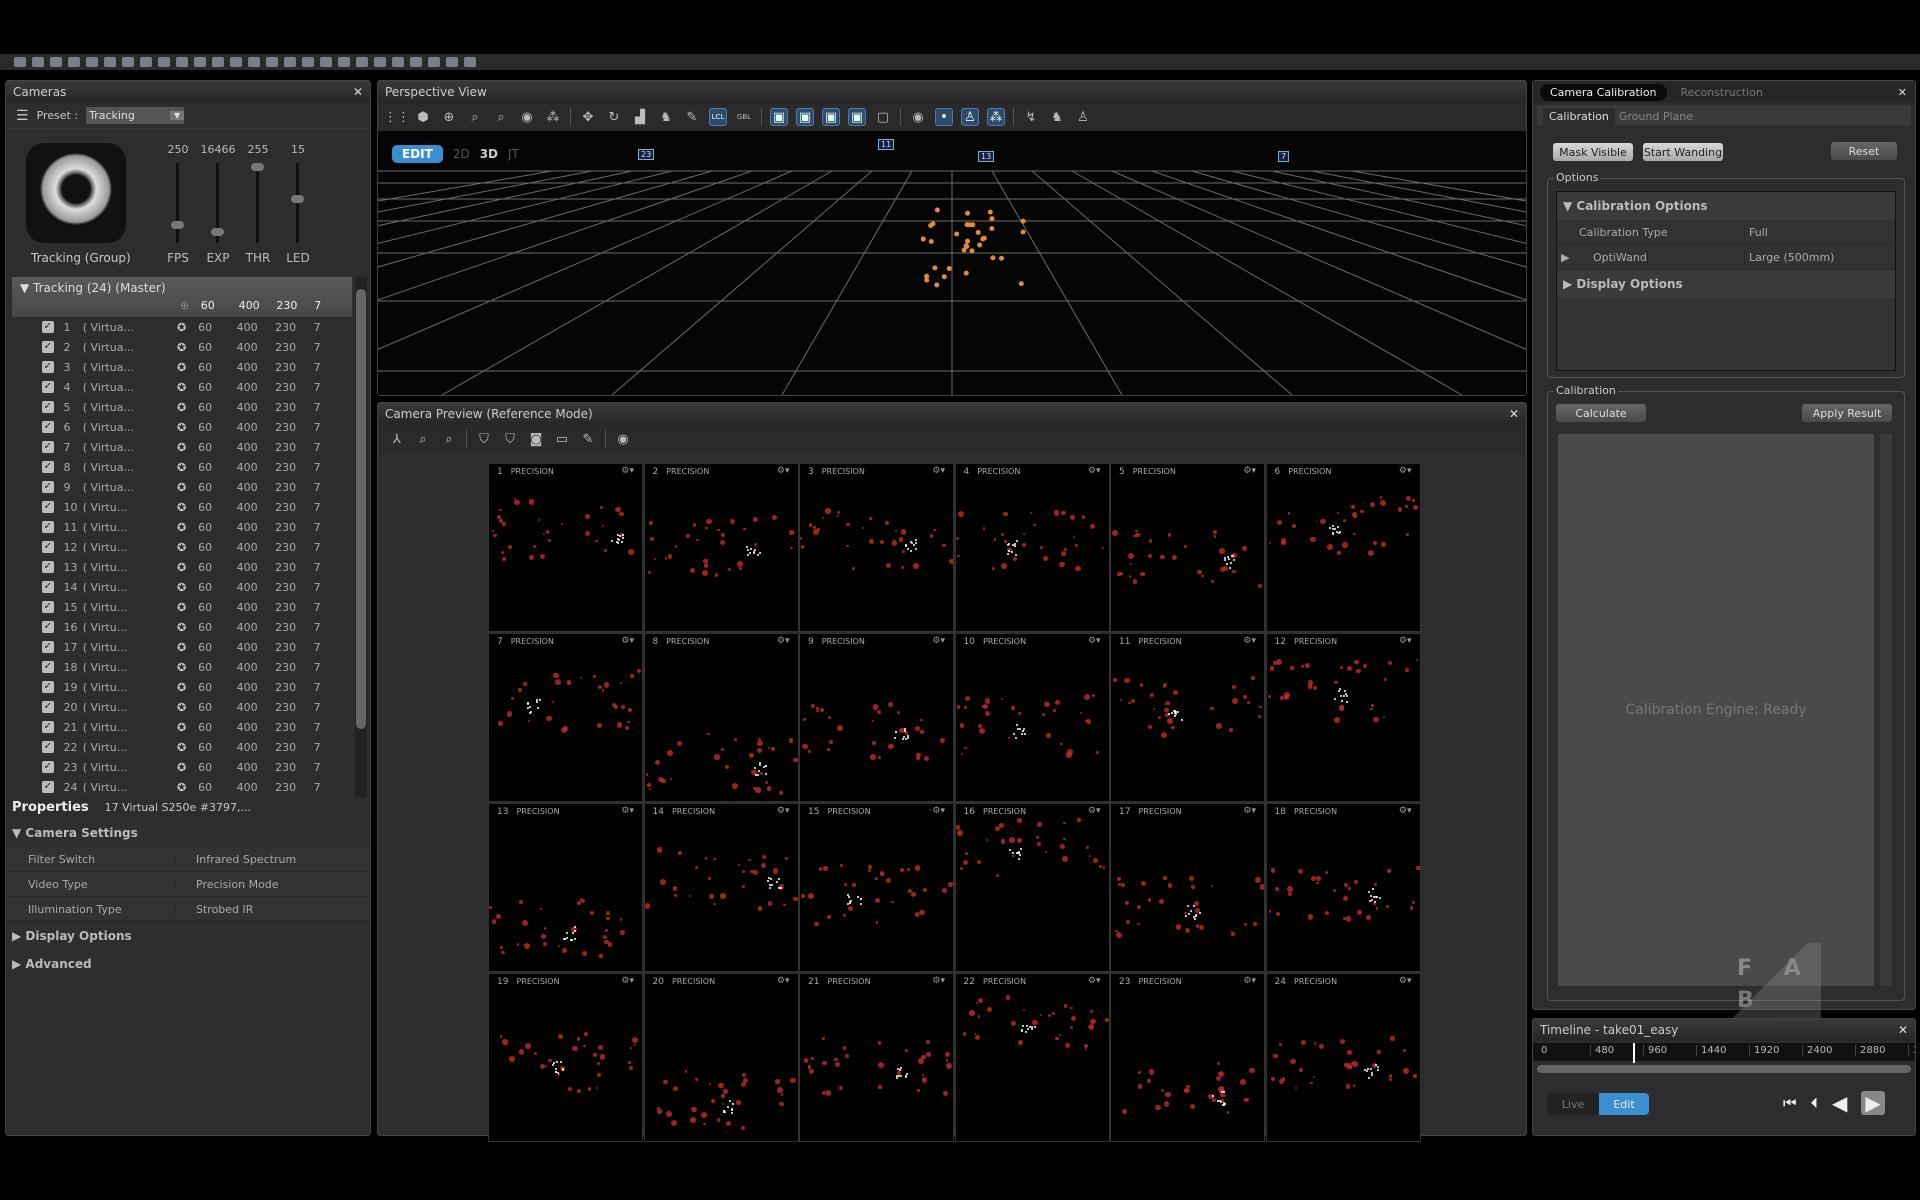 This screenshot has height=1200, width=1920. Describe the element at coordinates (1187, 887) in the screenshot. I see `camera-preview-cell: 17 PRECISION ⚙▾` at that location.